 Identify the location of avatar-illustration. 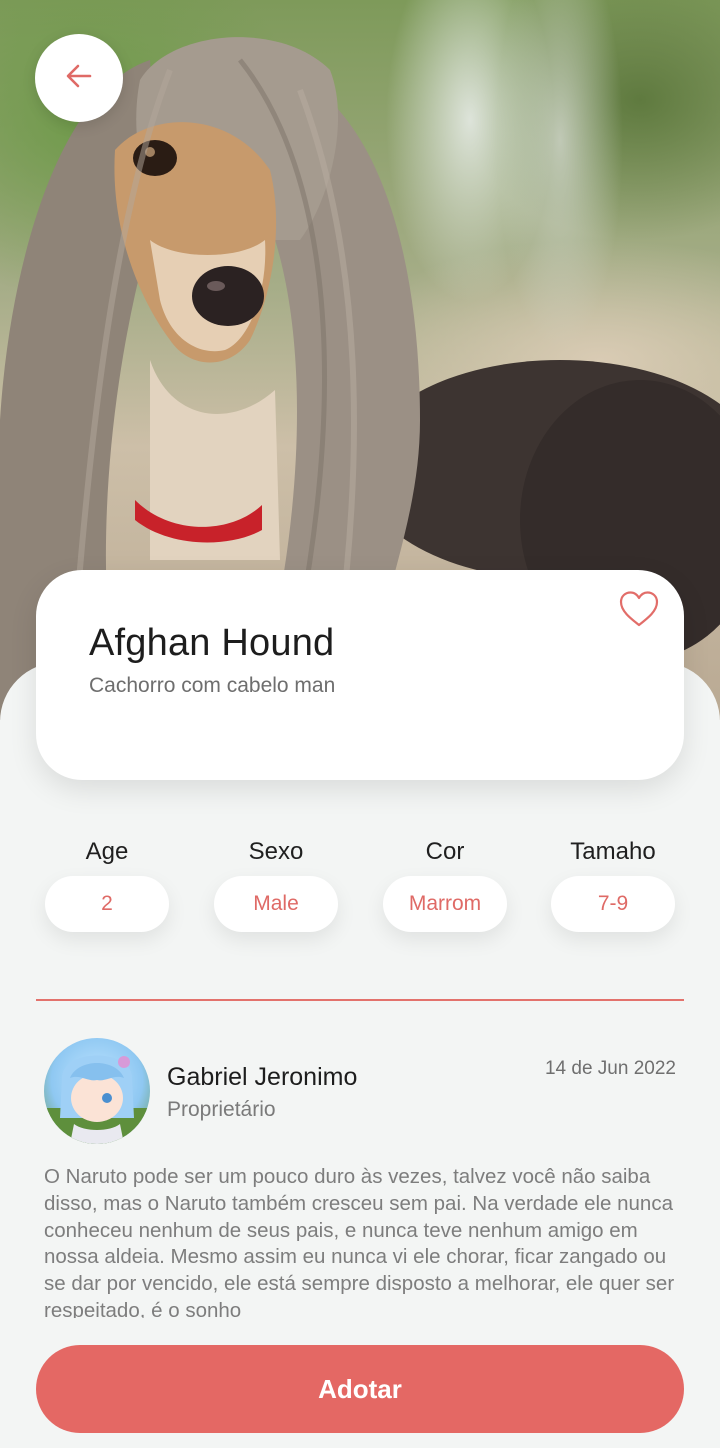
(97, 1099).